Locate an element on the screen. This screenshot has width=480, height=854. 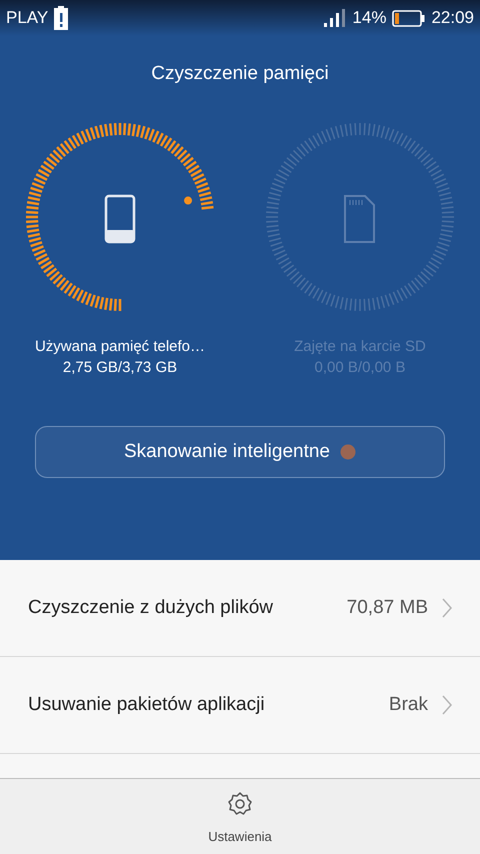
settings-icon is located at coordinates (240, 803).